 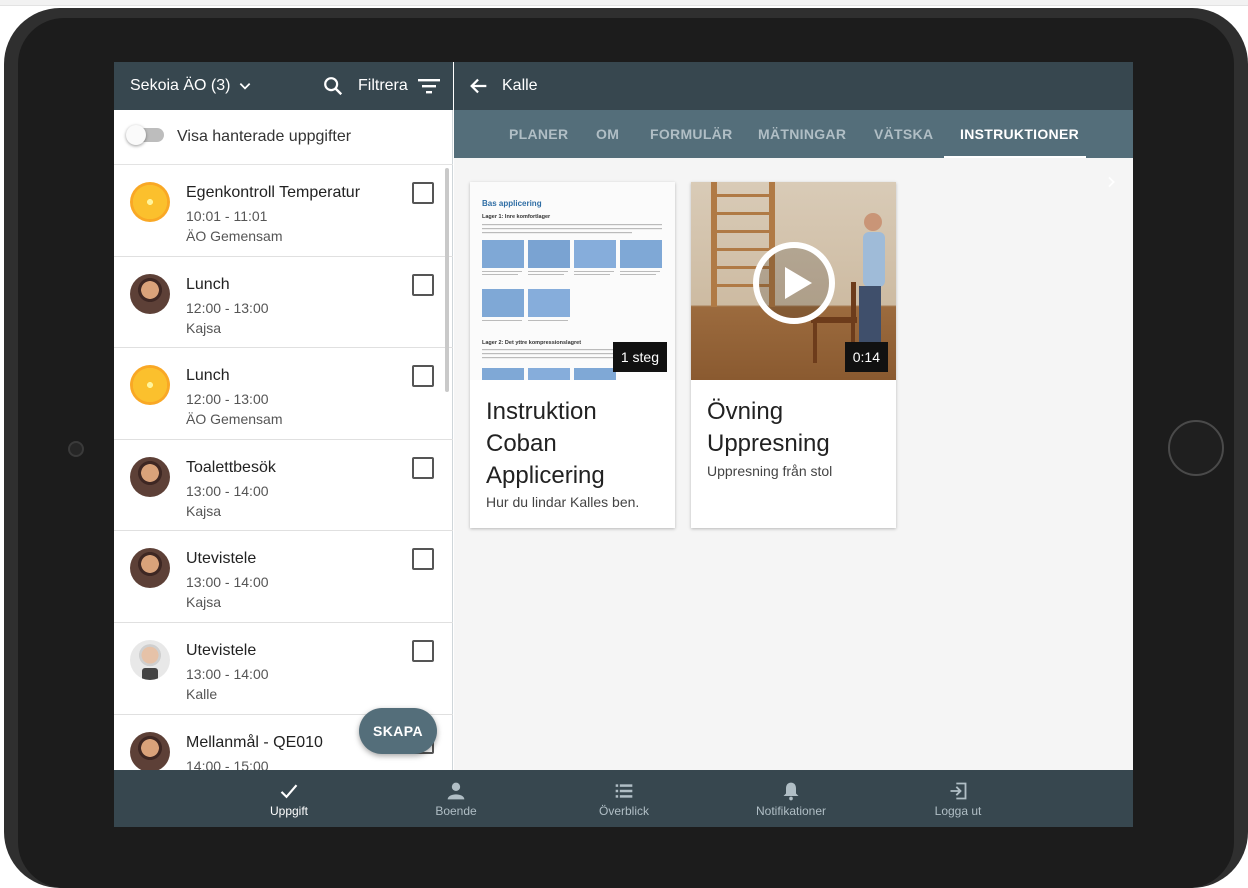 What do you see at coordinates (227, 216) in the screenshot?
I see `task-time: 10:01 - 11:01` at bounding box center [227, 216].